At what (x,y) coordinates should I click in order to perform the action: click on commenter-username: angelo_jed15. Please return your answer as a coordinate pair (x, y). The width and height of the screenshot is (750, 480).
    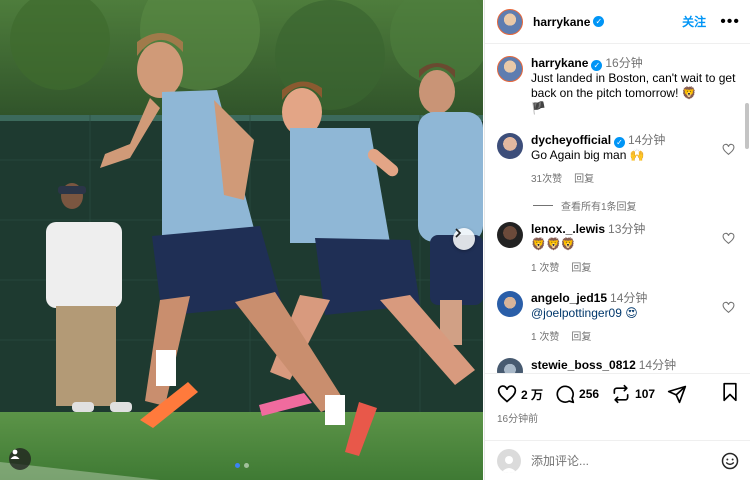
    Looking at the image, I should click on (569, 298).